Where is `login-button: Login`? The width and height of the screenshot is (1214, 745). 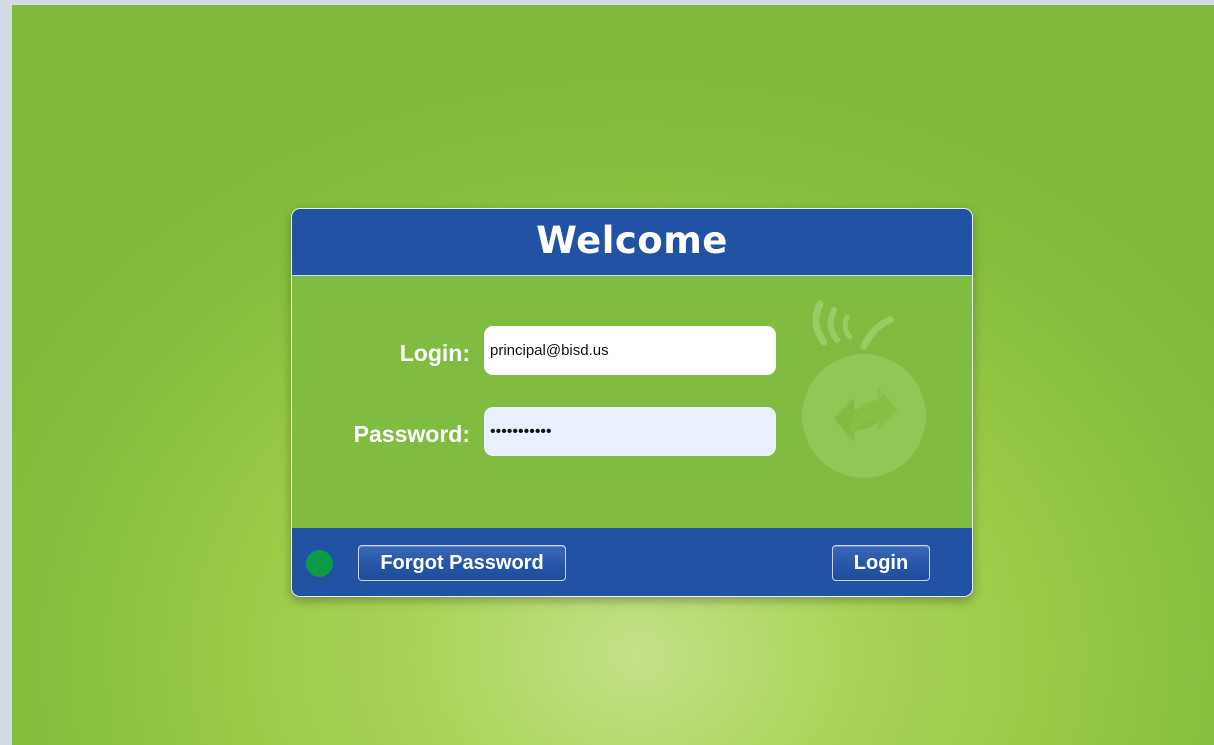 login-button: Login is located at coordinates (881, 563).